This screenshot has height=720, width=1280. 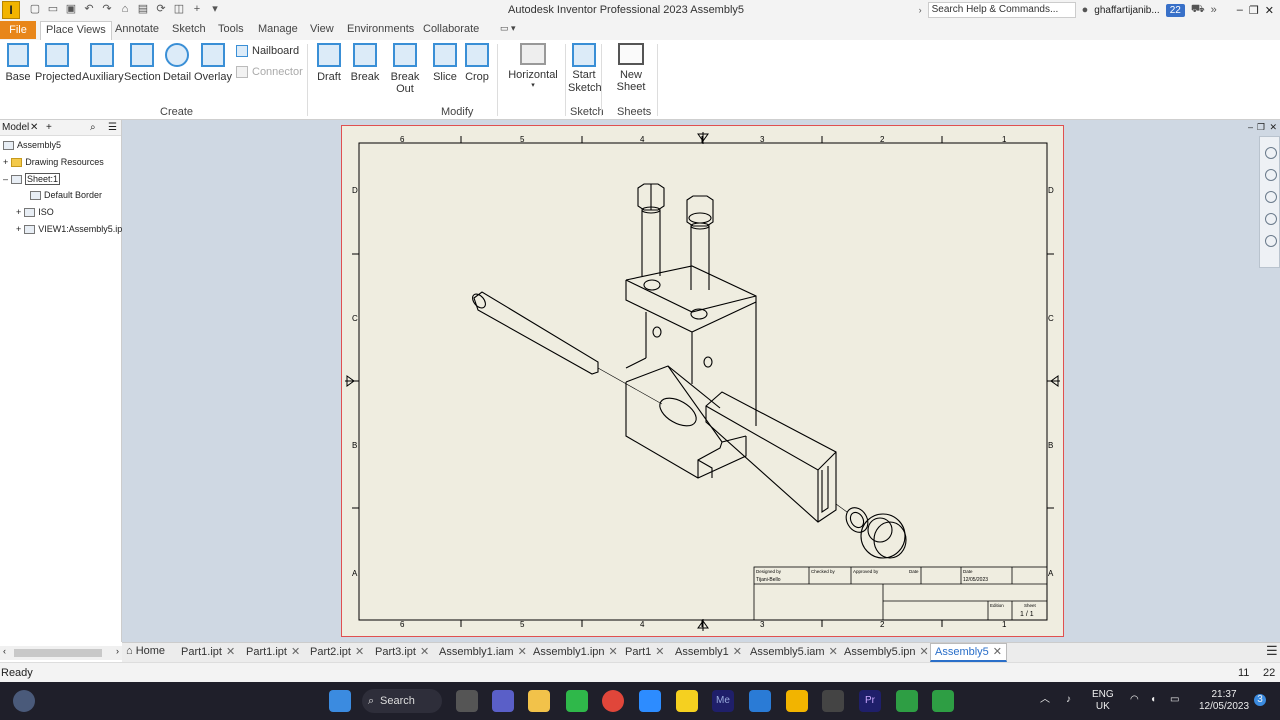 What do you see at coordinates (35, 9) in the screenshot?
I see `new-file-icon: ▢` at bounding box center [35, 9].